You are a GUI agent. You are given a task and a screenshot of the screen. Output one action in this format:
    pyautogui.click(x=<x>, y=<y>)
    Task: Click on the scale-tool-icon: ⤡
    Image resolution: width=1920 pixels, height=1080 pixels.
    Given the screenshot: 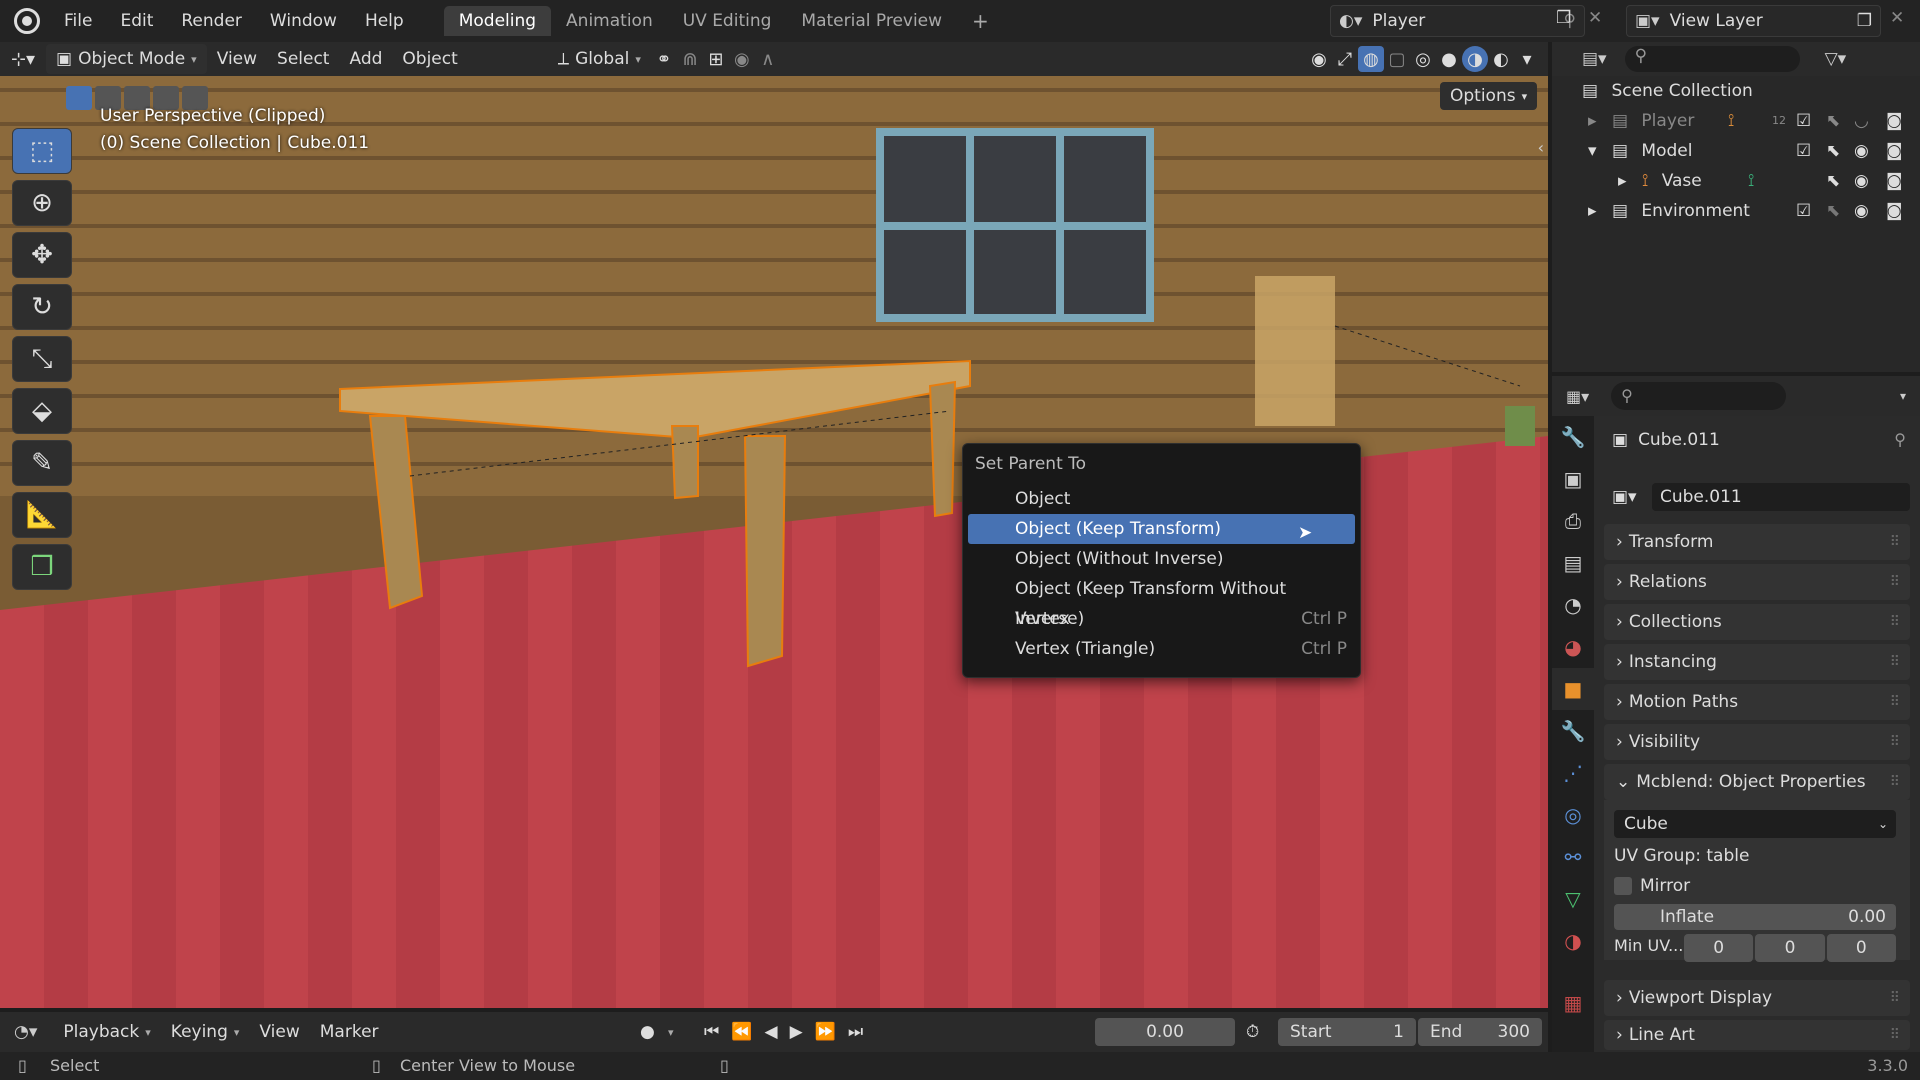 What is the action you would take?
    pyautogui.click(x=42, y=359)
    